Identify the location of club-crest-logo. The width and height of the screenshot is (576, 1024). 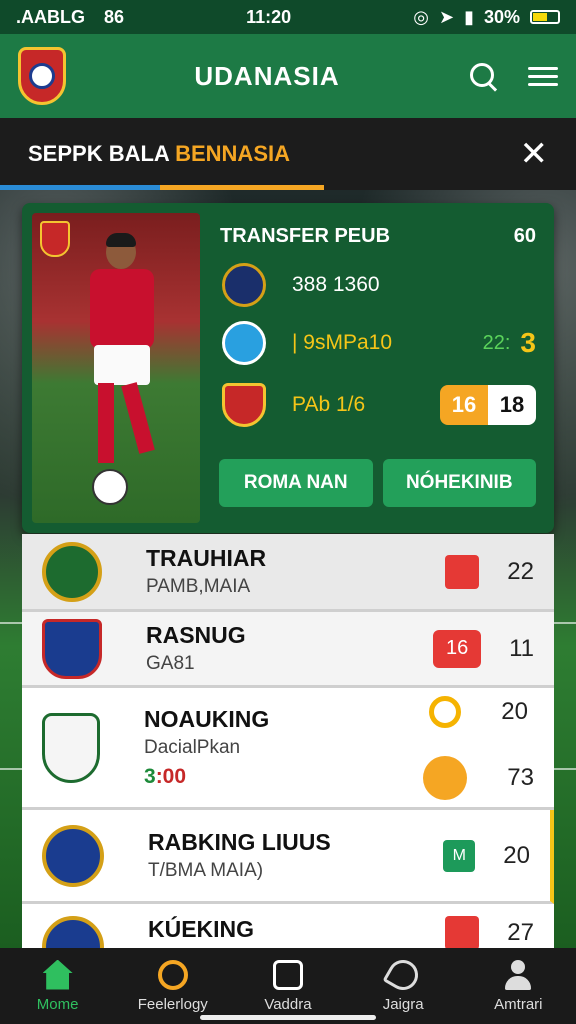
(42, 76).